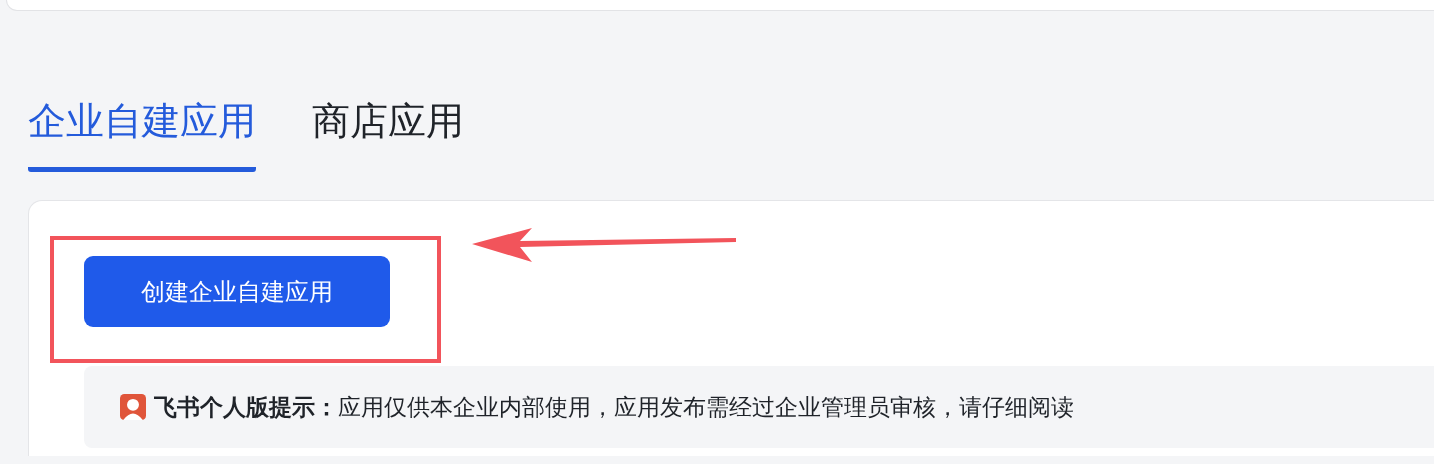  What do you see at coordinates (237, 291) in the screenshot?
I see `create-app-button: 创建企业自建应用` at bounding box center [237, 291].